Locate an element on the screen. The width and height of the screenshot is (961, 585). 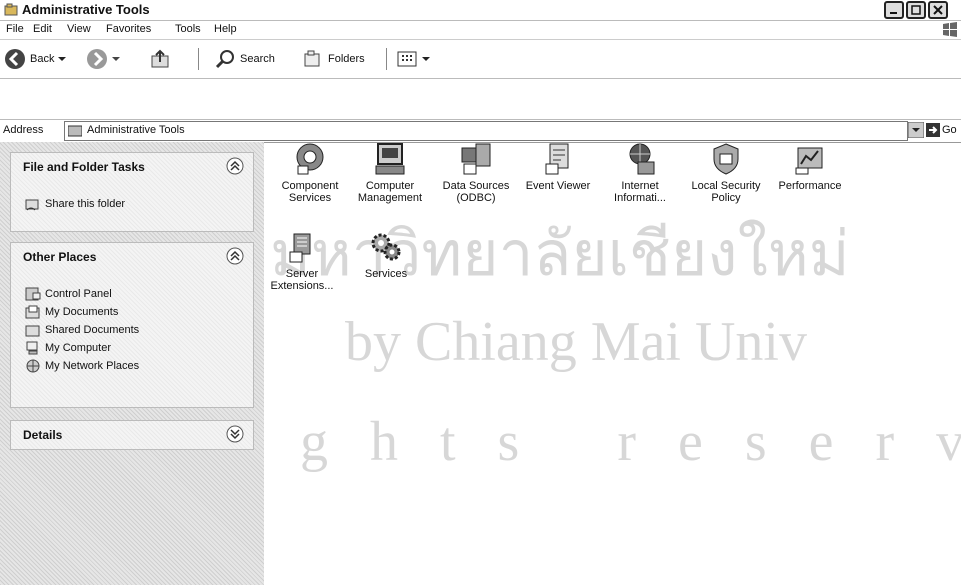
views-grid-icon is located at coordinates (407, 59).